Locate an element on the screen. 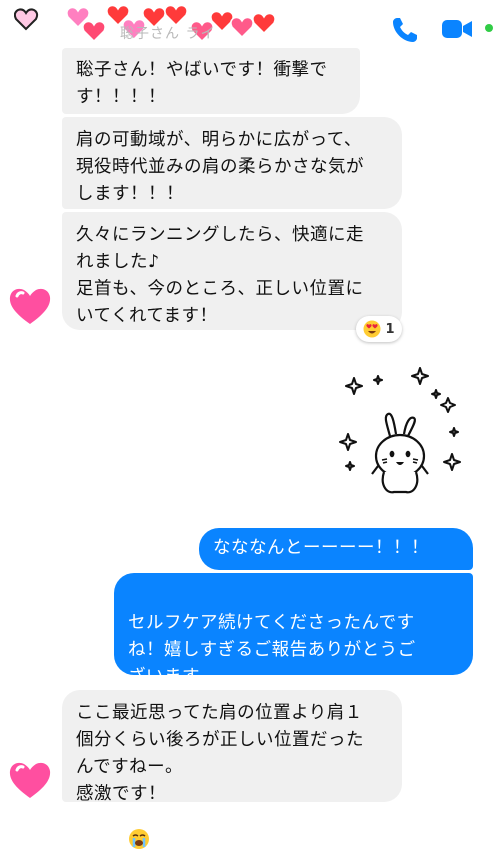 This screenshot has height=853, width=500. video-camera-icon is located at coordinates (457, 29).